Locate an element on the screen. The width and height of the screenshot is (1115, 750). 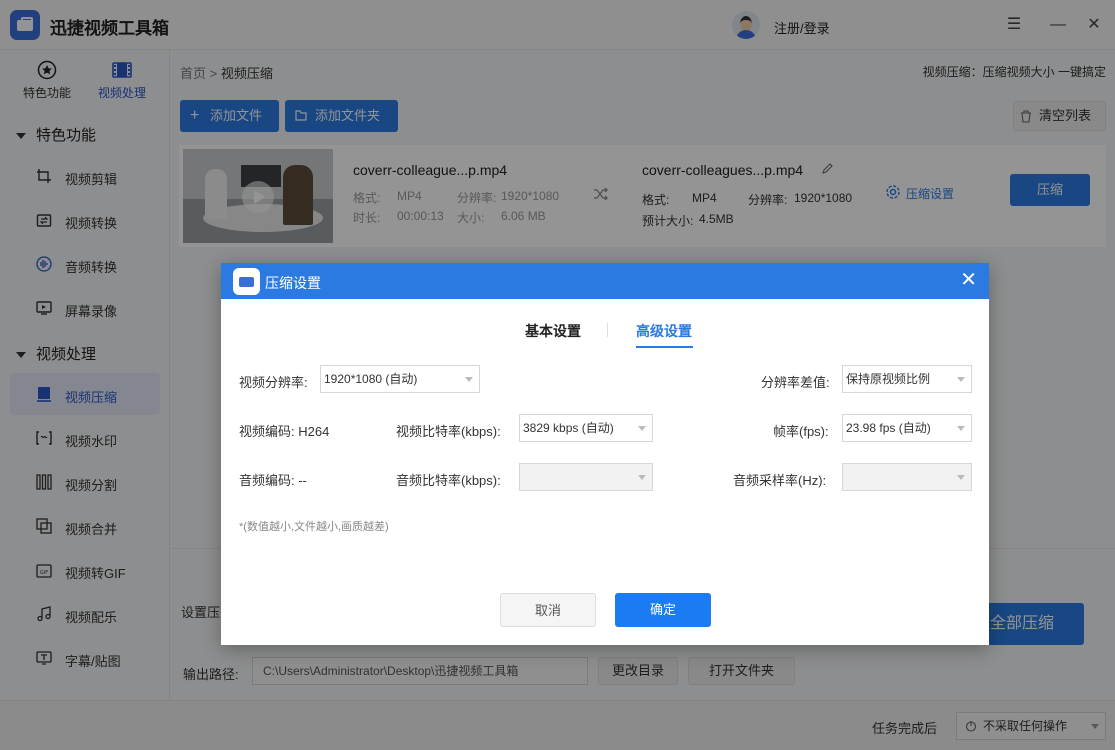
video-bitrate-value: 3829 kbps (自动) is located at coordinates (568, 428).